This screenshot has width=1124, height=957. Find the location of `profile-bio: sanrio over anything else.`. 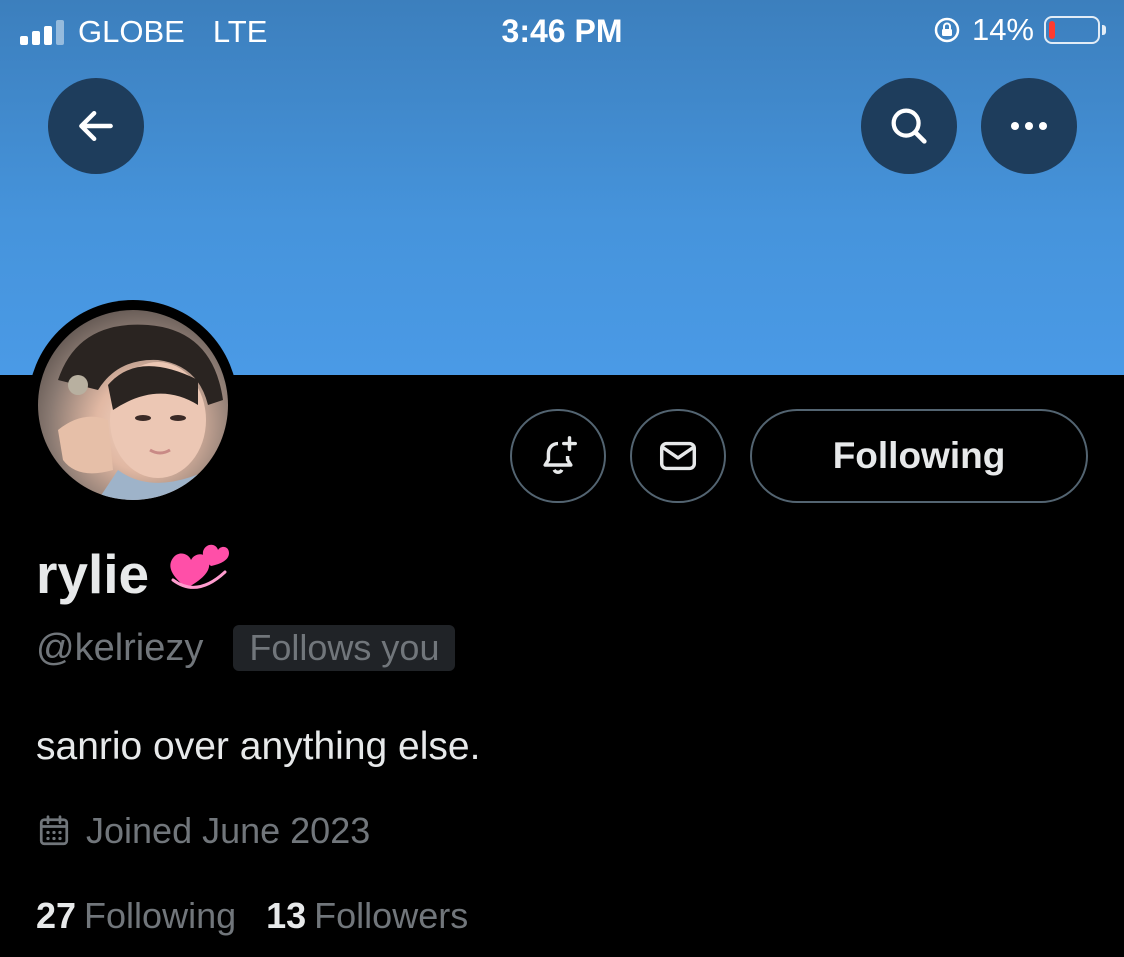

profile-bio: sanrio over anything else. is located at coordinates (258, 746).